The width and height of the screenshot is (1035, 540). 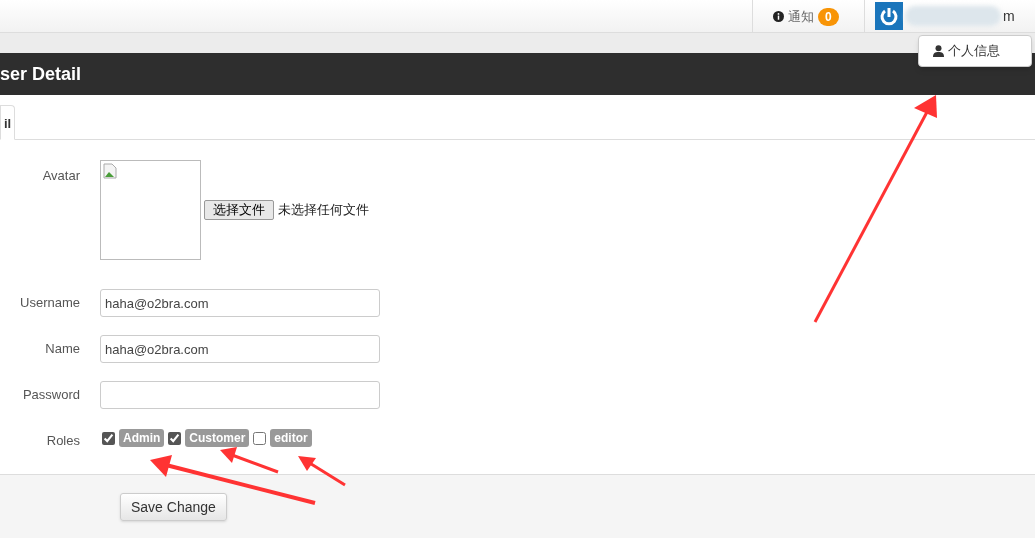 I want to click on info-icon, so click(x=778, y=16).